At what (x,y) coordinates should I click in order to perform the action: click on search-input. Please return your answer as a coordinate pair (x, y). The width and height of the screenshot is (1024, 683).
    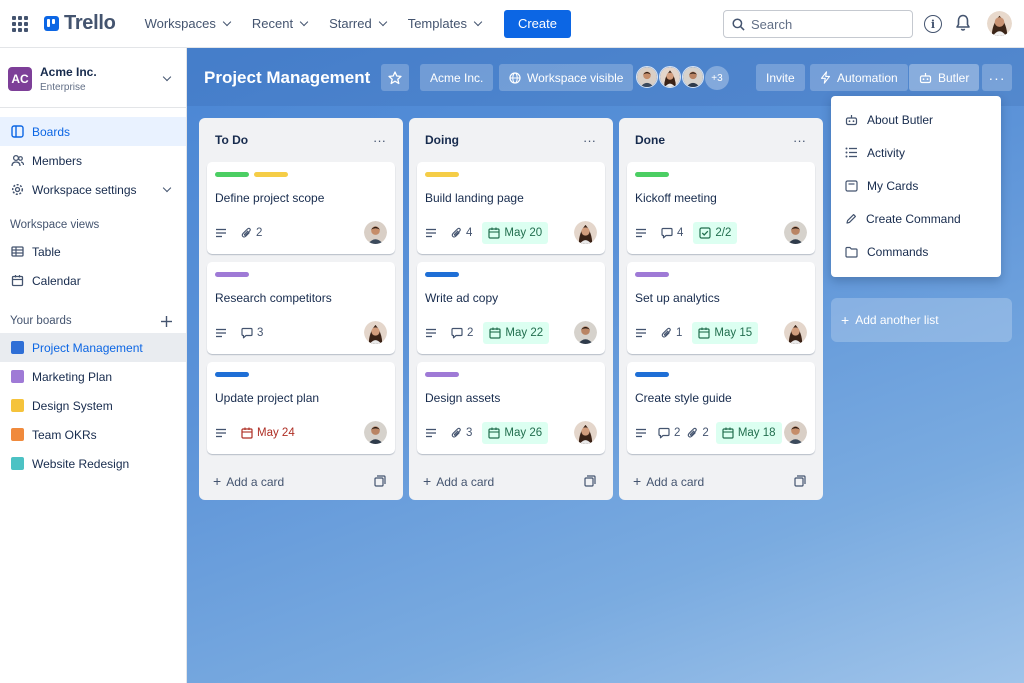
    Looking at the image, I should click on (826, 24).